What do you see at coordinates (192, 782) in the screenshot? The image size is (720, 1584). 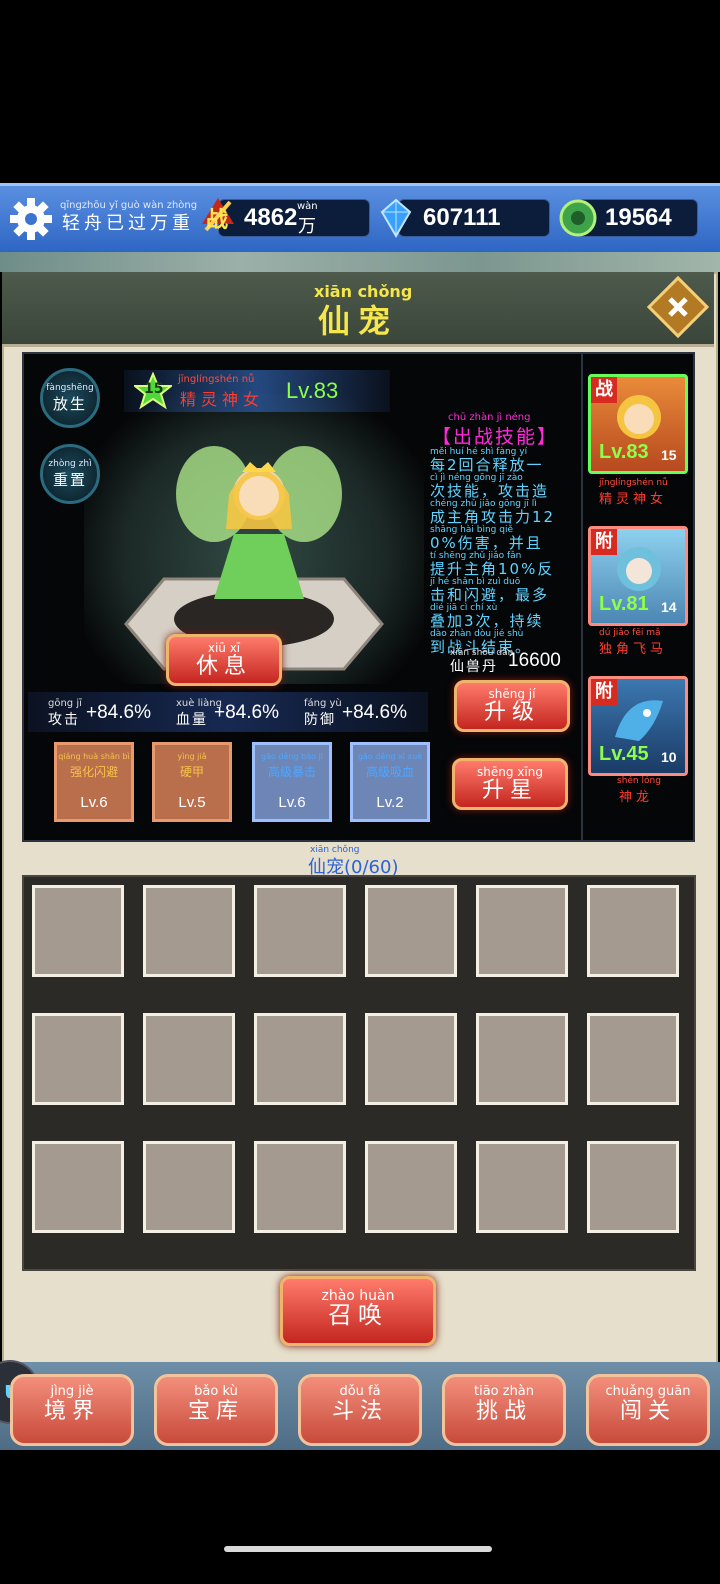 I see `skill-slot-armor: yìng jiǎ 硬甲 Lv.5` at bounding box center [192, 782].